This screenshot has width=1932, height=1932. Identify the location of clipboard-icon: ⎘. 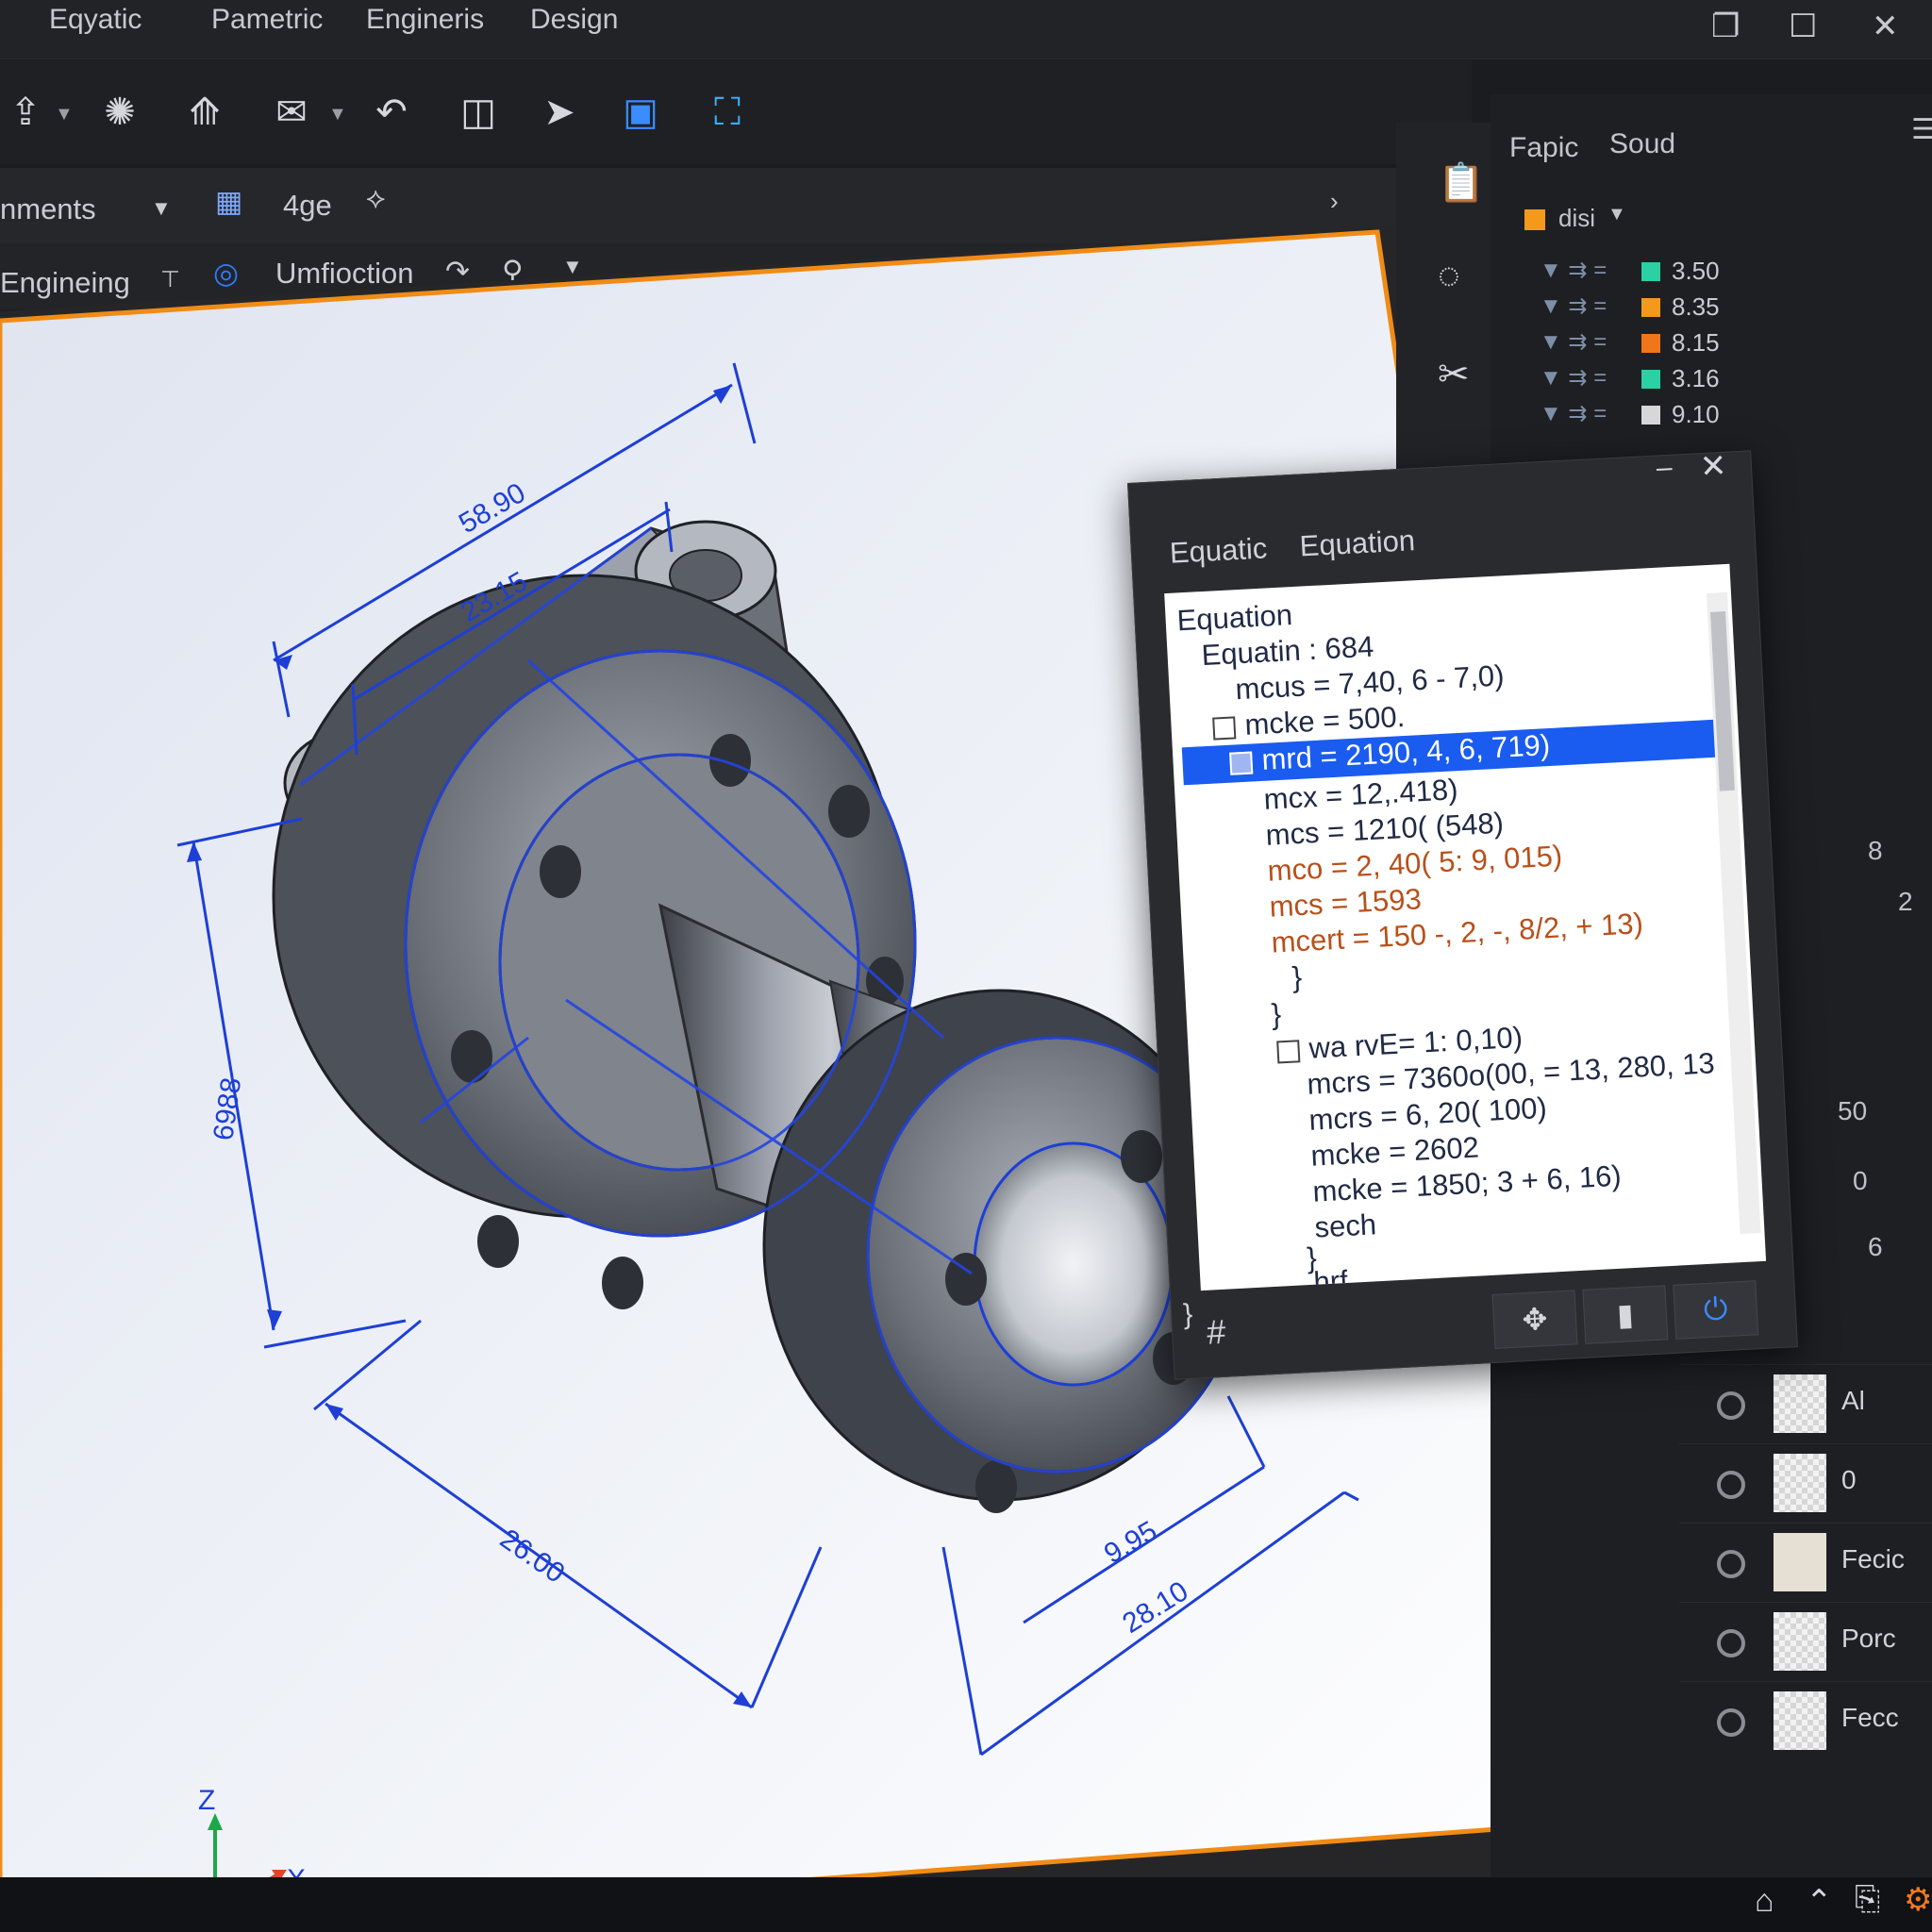
(1868, 1900).